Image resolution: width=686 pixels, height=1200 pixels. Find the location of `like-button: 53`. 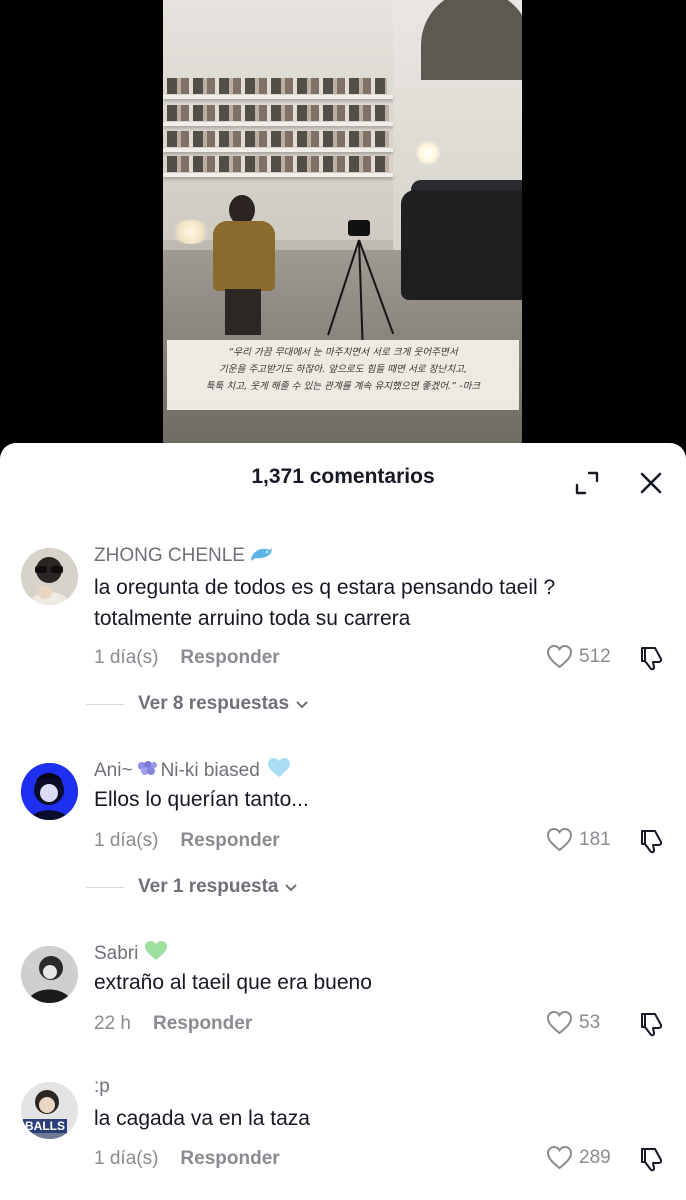

like-button: 53 is located at coordinates (573, 1022).